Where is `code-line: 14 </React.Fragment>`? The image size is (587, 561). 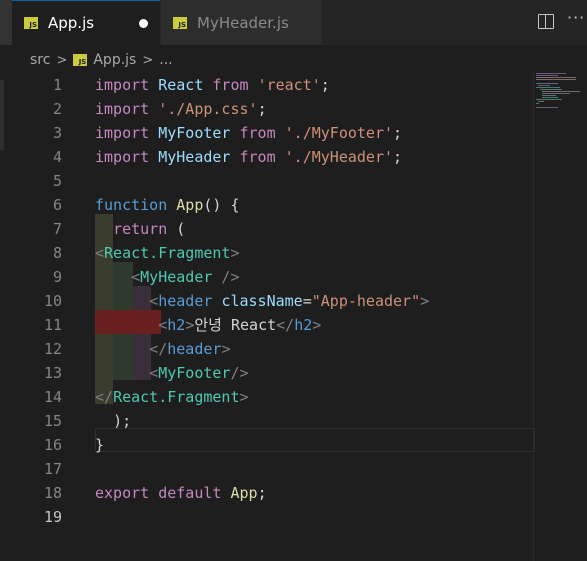
code-line: 14 </React.Fragment> is located at coordinates (293, 397).